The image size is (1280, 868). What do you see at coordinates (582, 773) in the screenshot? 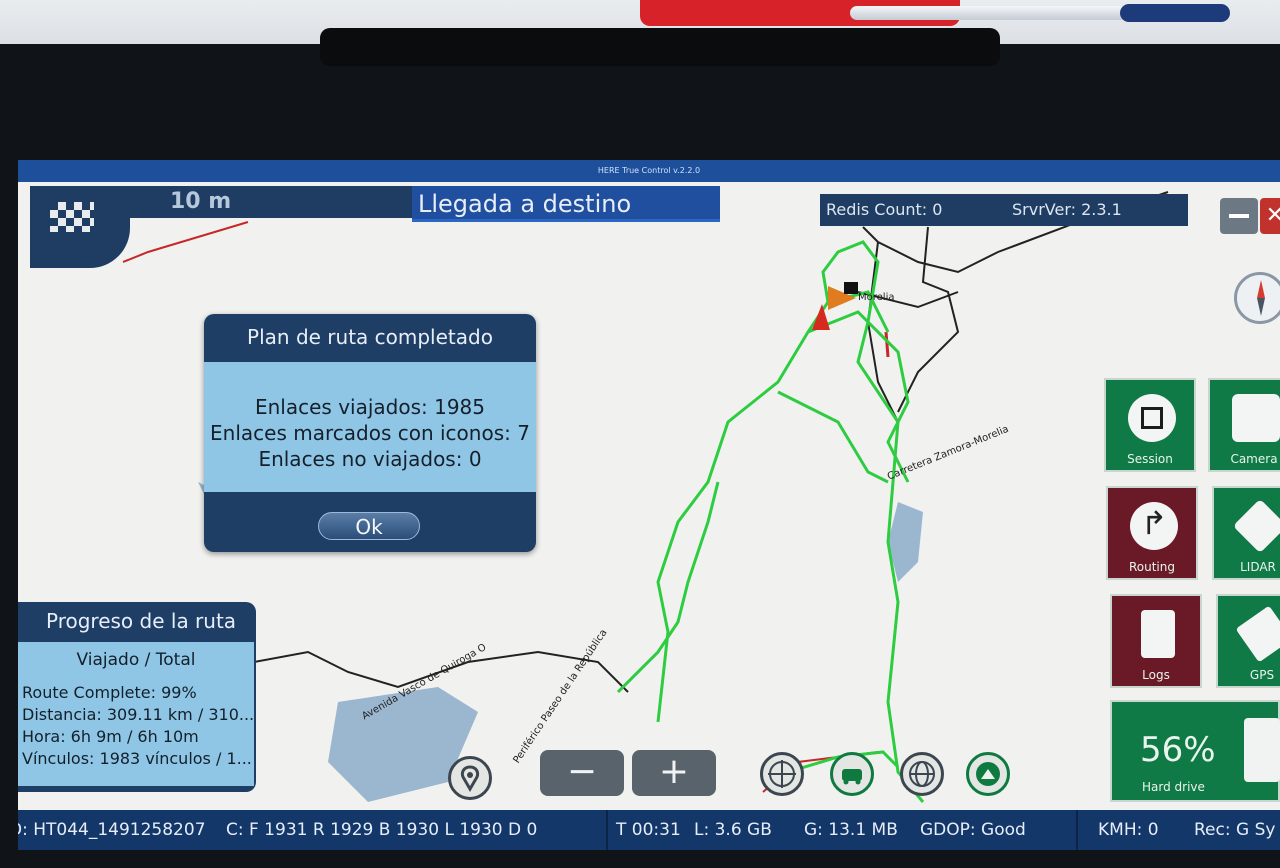
I see `zoom-out-button: −` at bounding box center [582, 773].